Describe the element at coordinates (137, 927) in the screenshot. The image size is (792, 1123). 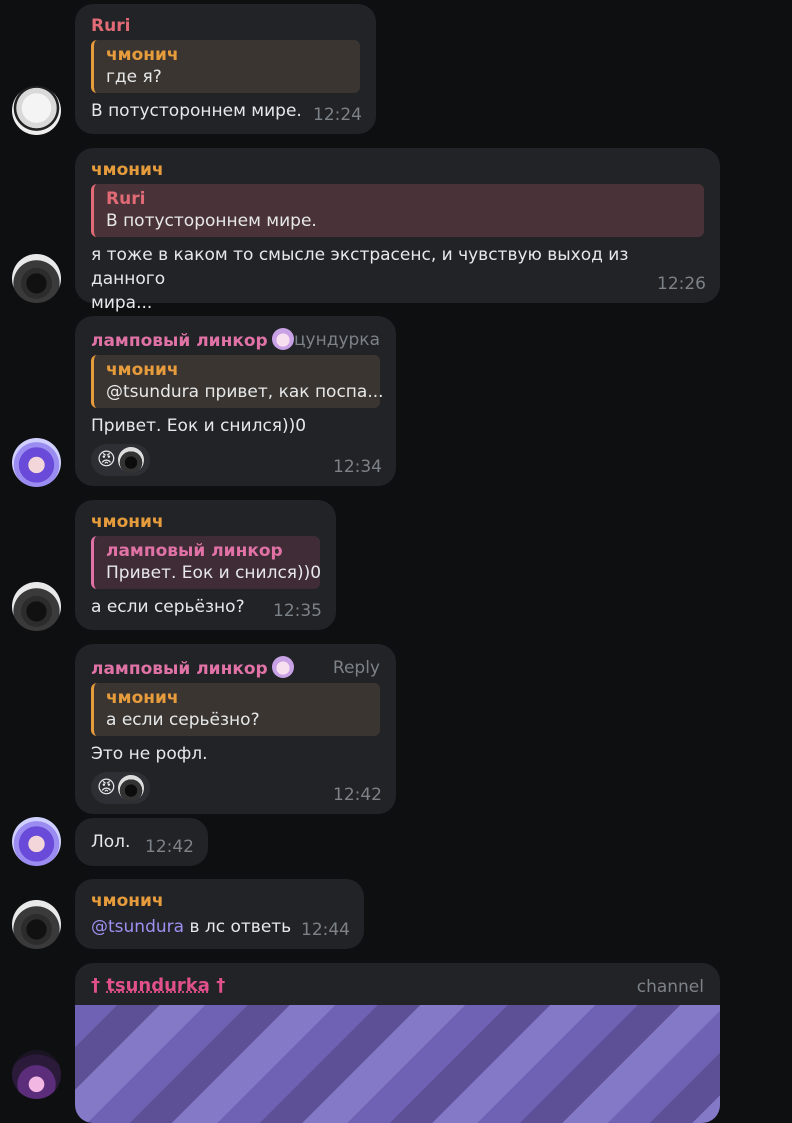
I see `mention-link: @tsundura` at that location.